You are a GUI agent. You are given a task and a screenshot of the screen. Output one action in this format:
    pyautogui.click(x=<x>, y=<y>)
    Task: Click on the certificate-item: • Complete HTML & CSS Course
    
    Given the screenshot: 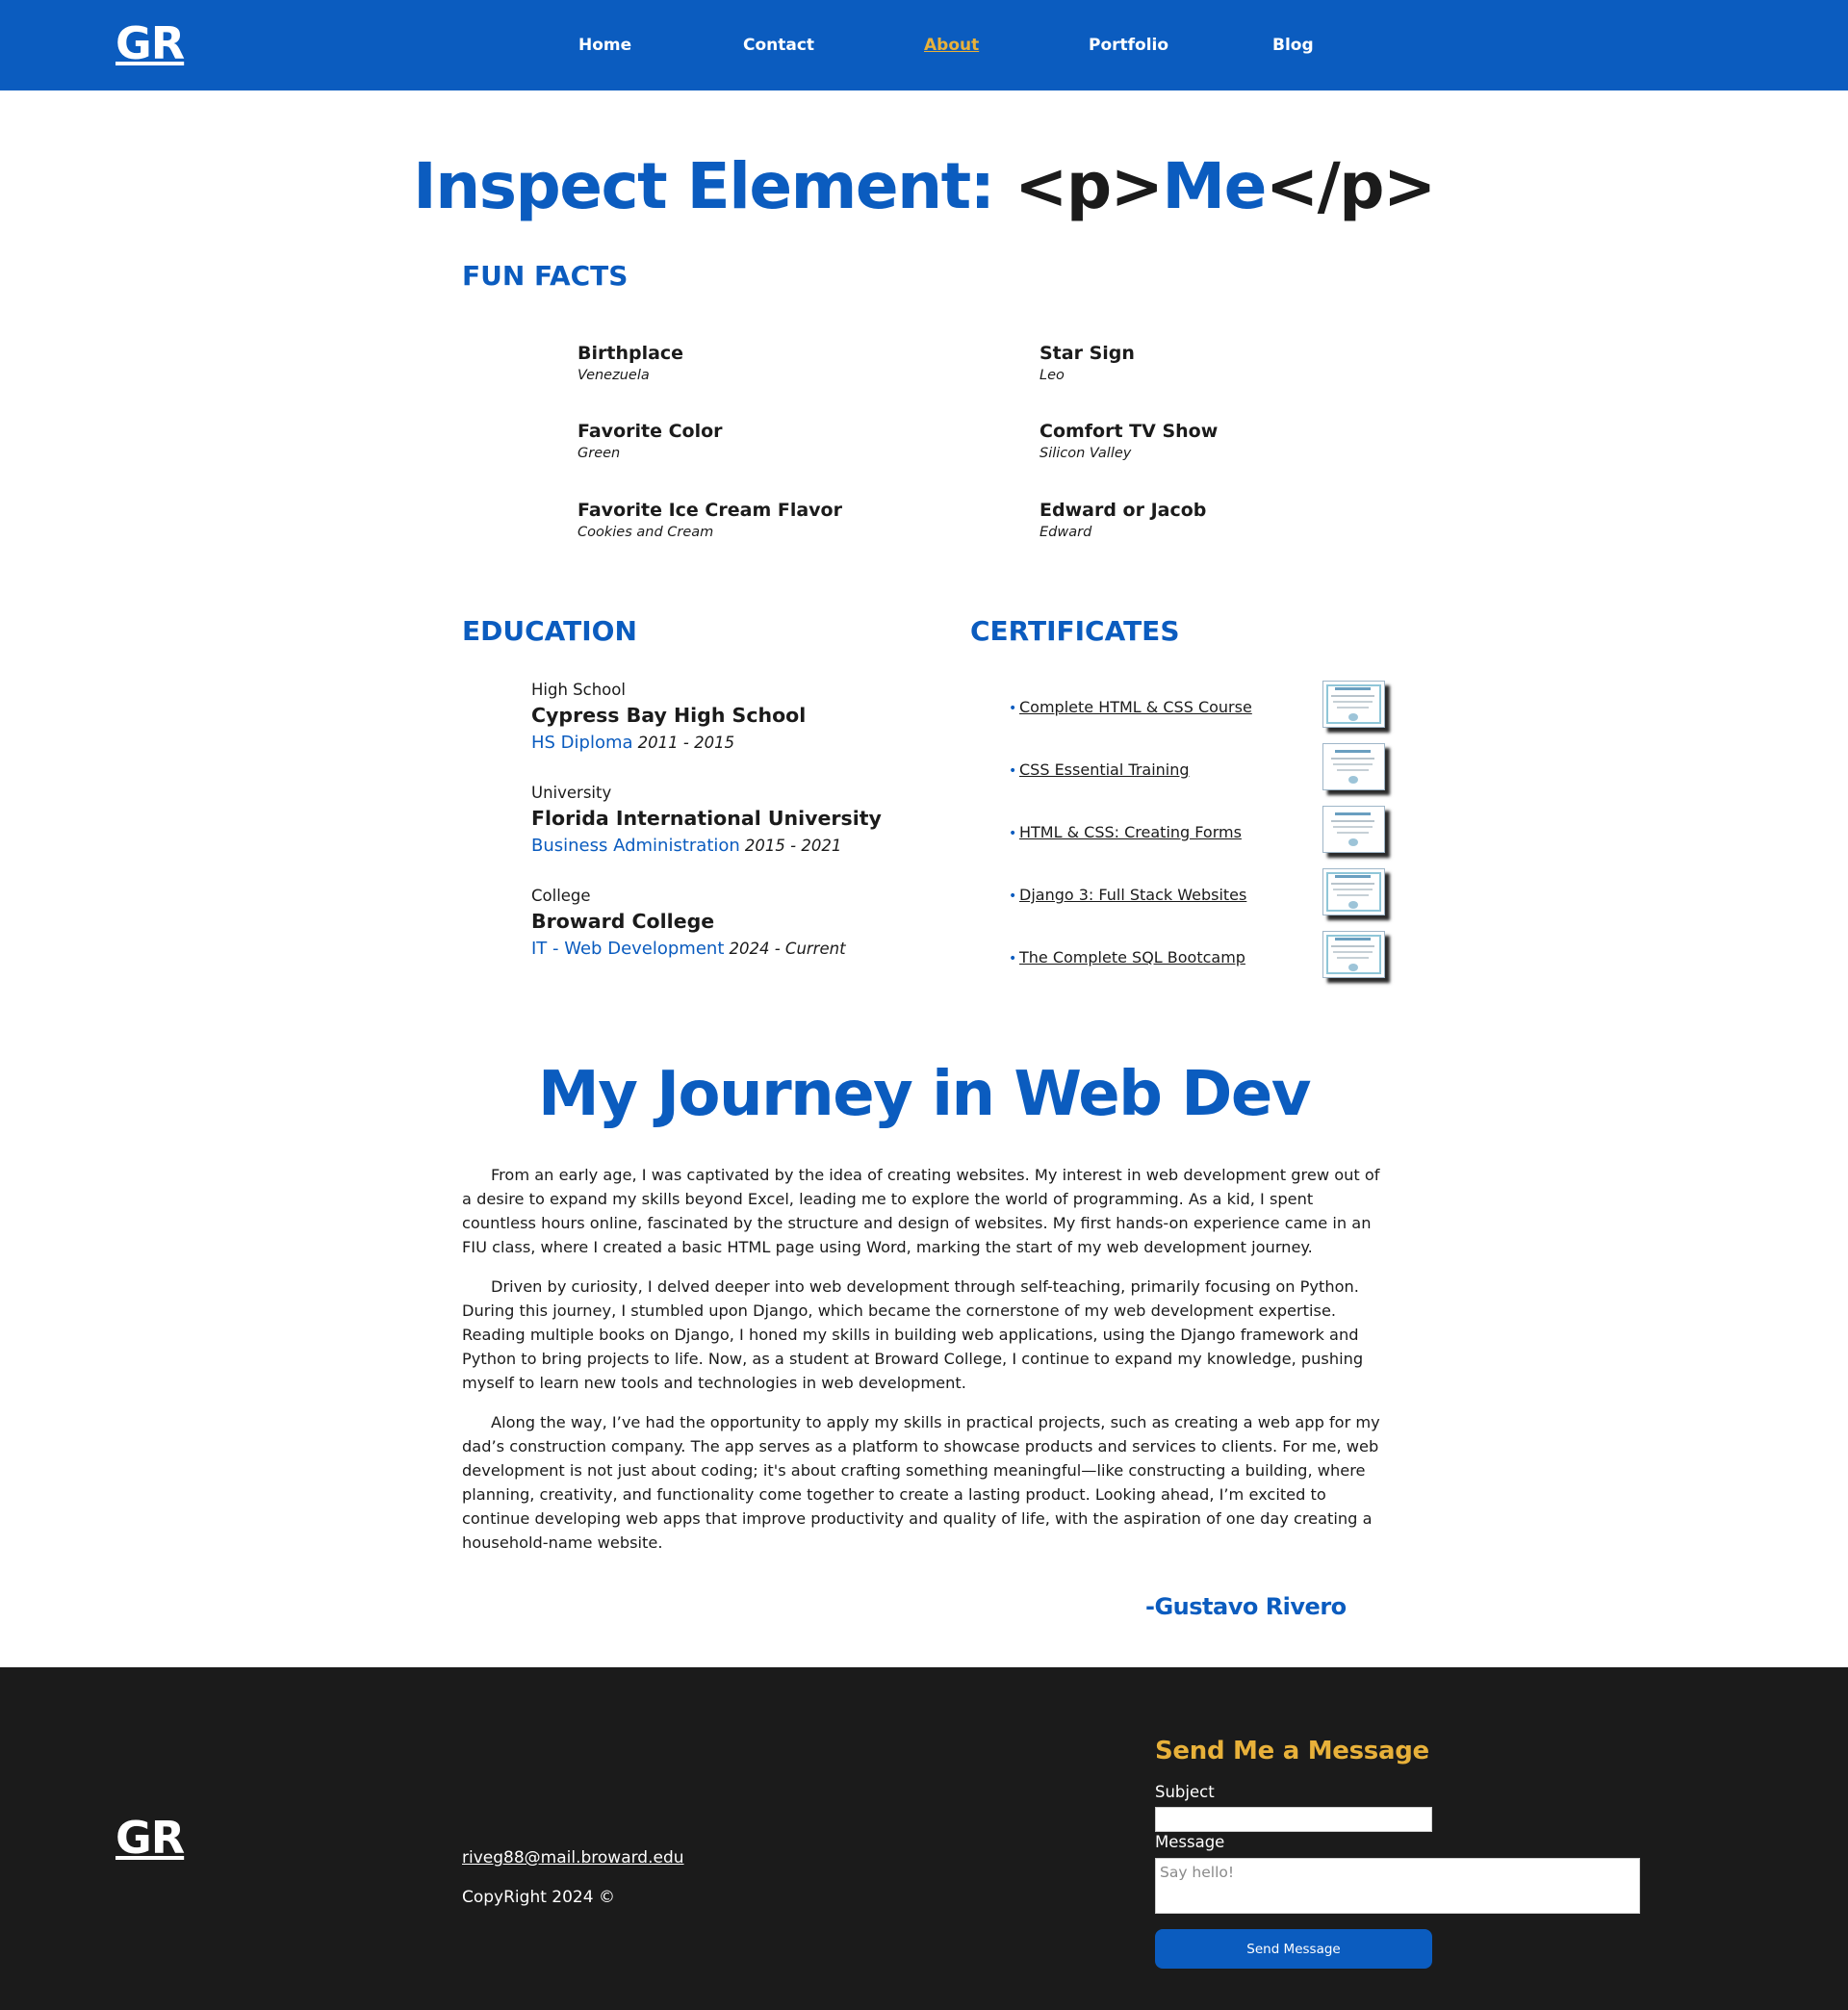 What is the action you would take?
    pyautogui.click(x=1199, y=711)
    